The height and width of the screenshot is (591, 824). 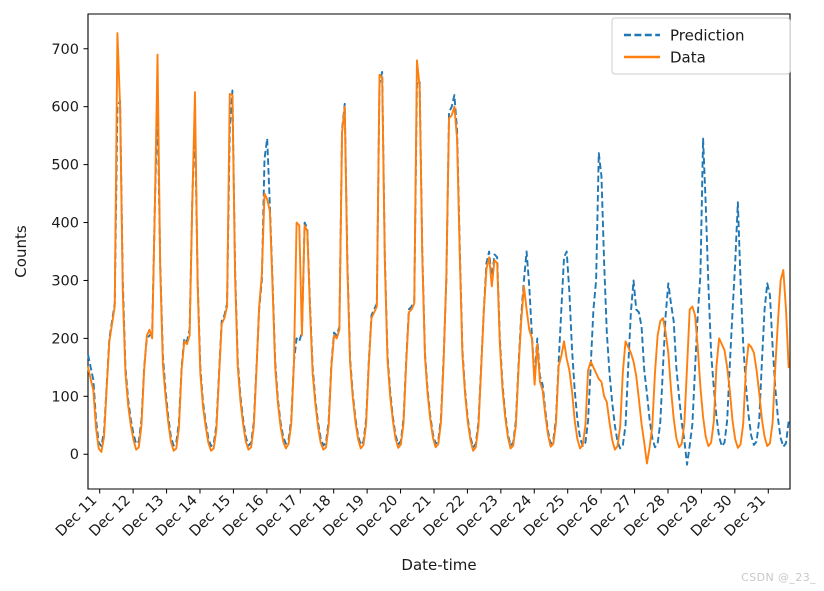 I want to click on y-tick-label: 100, so click(x=65, y=397).